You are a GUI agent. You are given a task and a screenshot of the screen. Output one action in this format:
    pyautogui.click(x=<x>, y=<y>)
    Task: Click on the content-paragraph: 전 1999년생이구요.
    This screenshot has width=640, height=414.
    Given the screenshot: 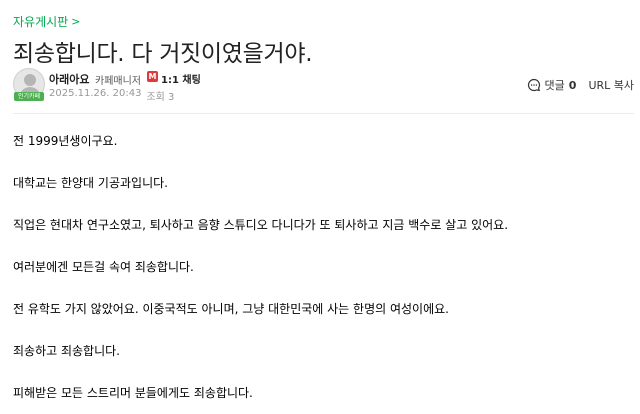 What is the action you would take?
    pyautogui.click(x=65, y=141)
    